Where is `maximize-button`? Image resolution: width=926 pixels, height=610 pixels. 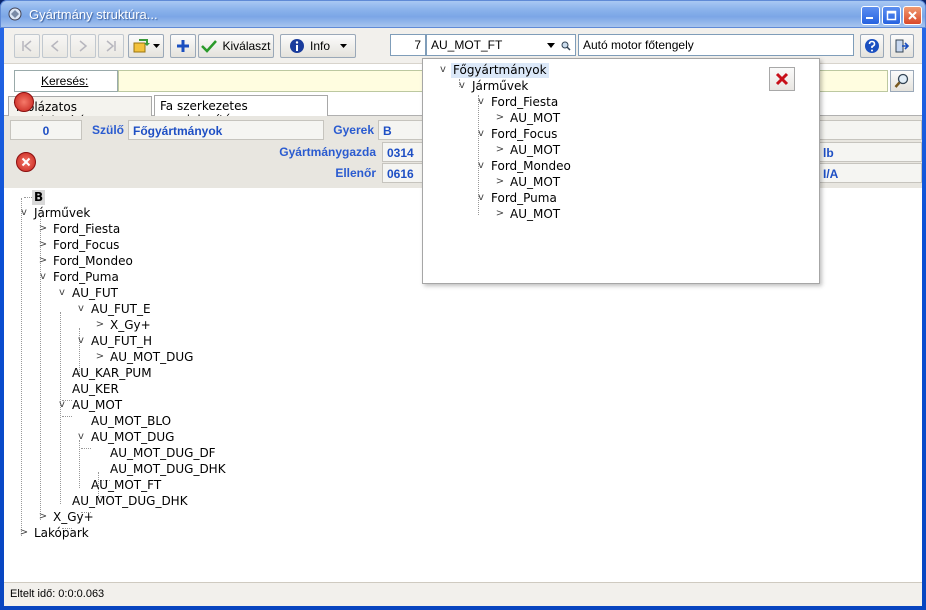 maximize-button is located at coordinates (891, 15).